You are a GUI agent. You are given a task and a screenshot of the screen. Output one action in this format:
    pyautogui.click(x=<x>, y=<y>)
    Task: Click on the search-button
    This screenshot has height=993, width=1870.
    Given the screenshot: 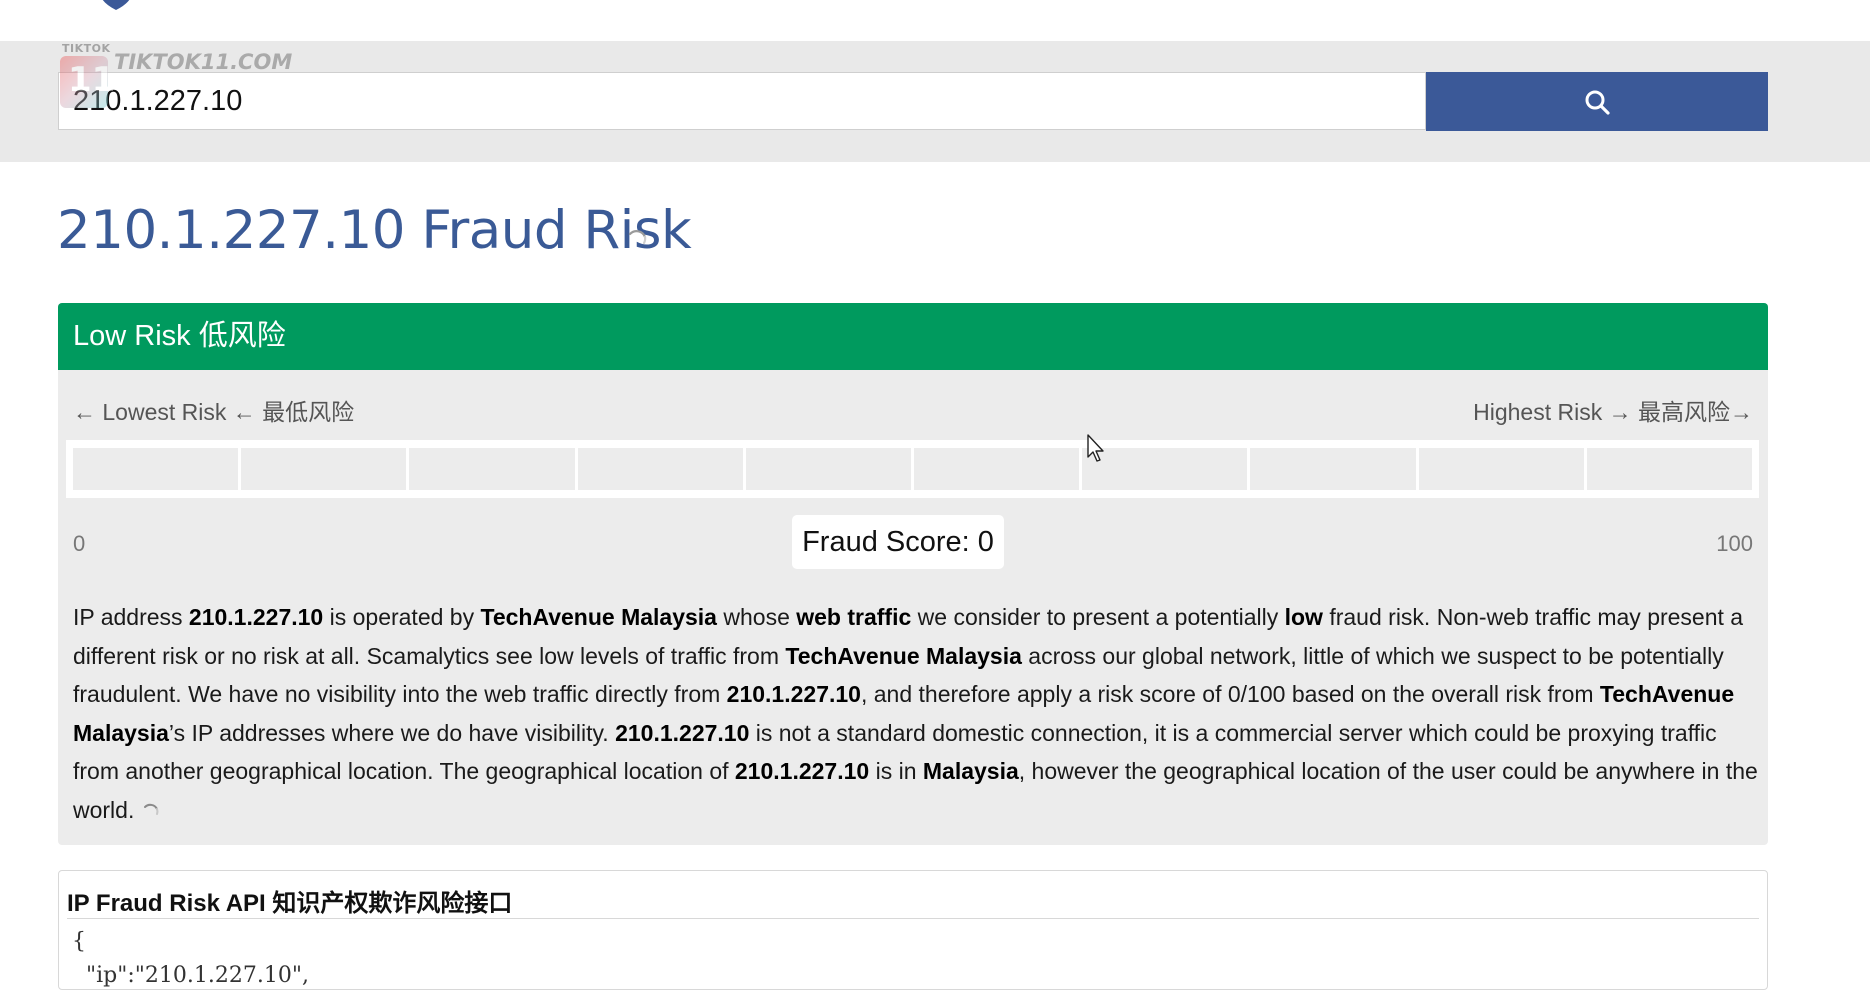 What is the action you would take?
    pyautogui.click(x=1597, y=101)
    